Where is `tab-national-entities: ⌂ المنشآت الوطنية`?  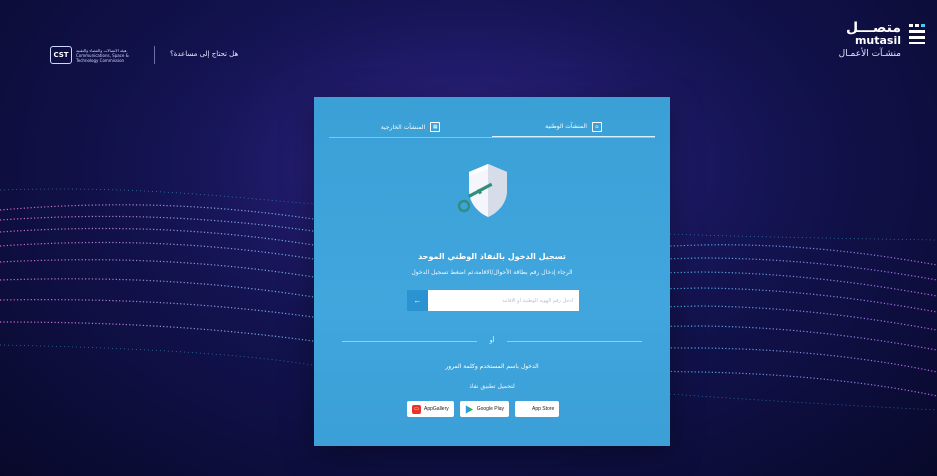 tab-national-entities: ⌂ المنشآت الوطنية is located at coordinates (573, 127).